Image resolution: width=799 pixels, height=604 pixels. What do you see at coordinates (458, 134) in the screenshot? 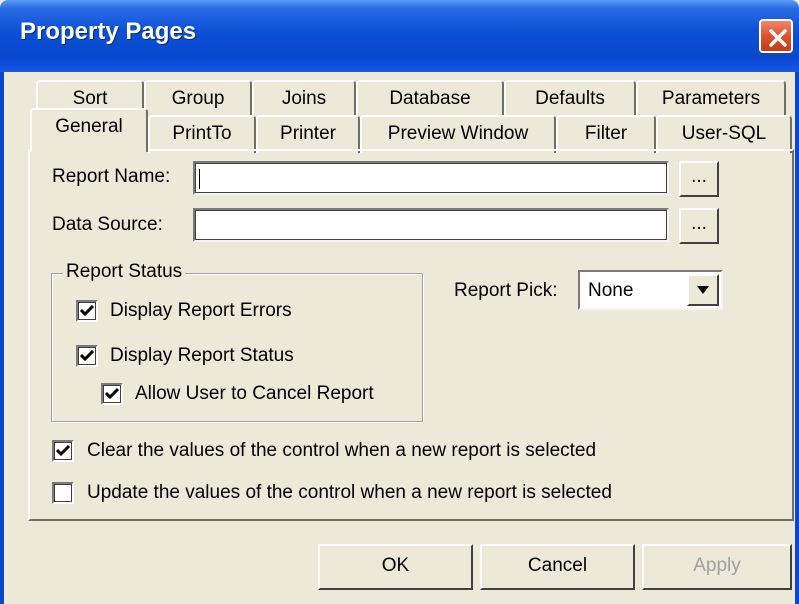
I see `tab-preview-window: Preview Window` at bounding box center [458, 134].